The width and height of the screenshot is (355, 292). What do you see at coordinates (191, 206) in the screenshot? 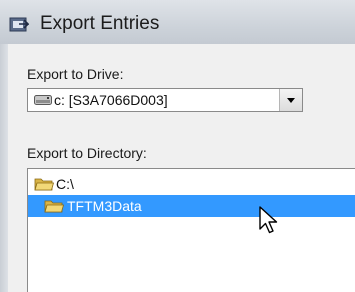
I see `list-item-selected: TFTM3Data` at bounding box center [191, 206].